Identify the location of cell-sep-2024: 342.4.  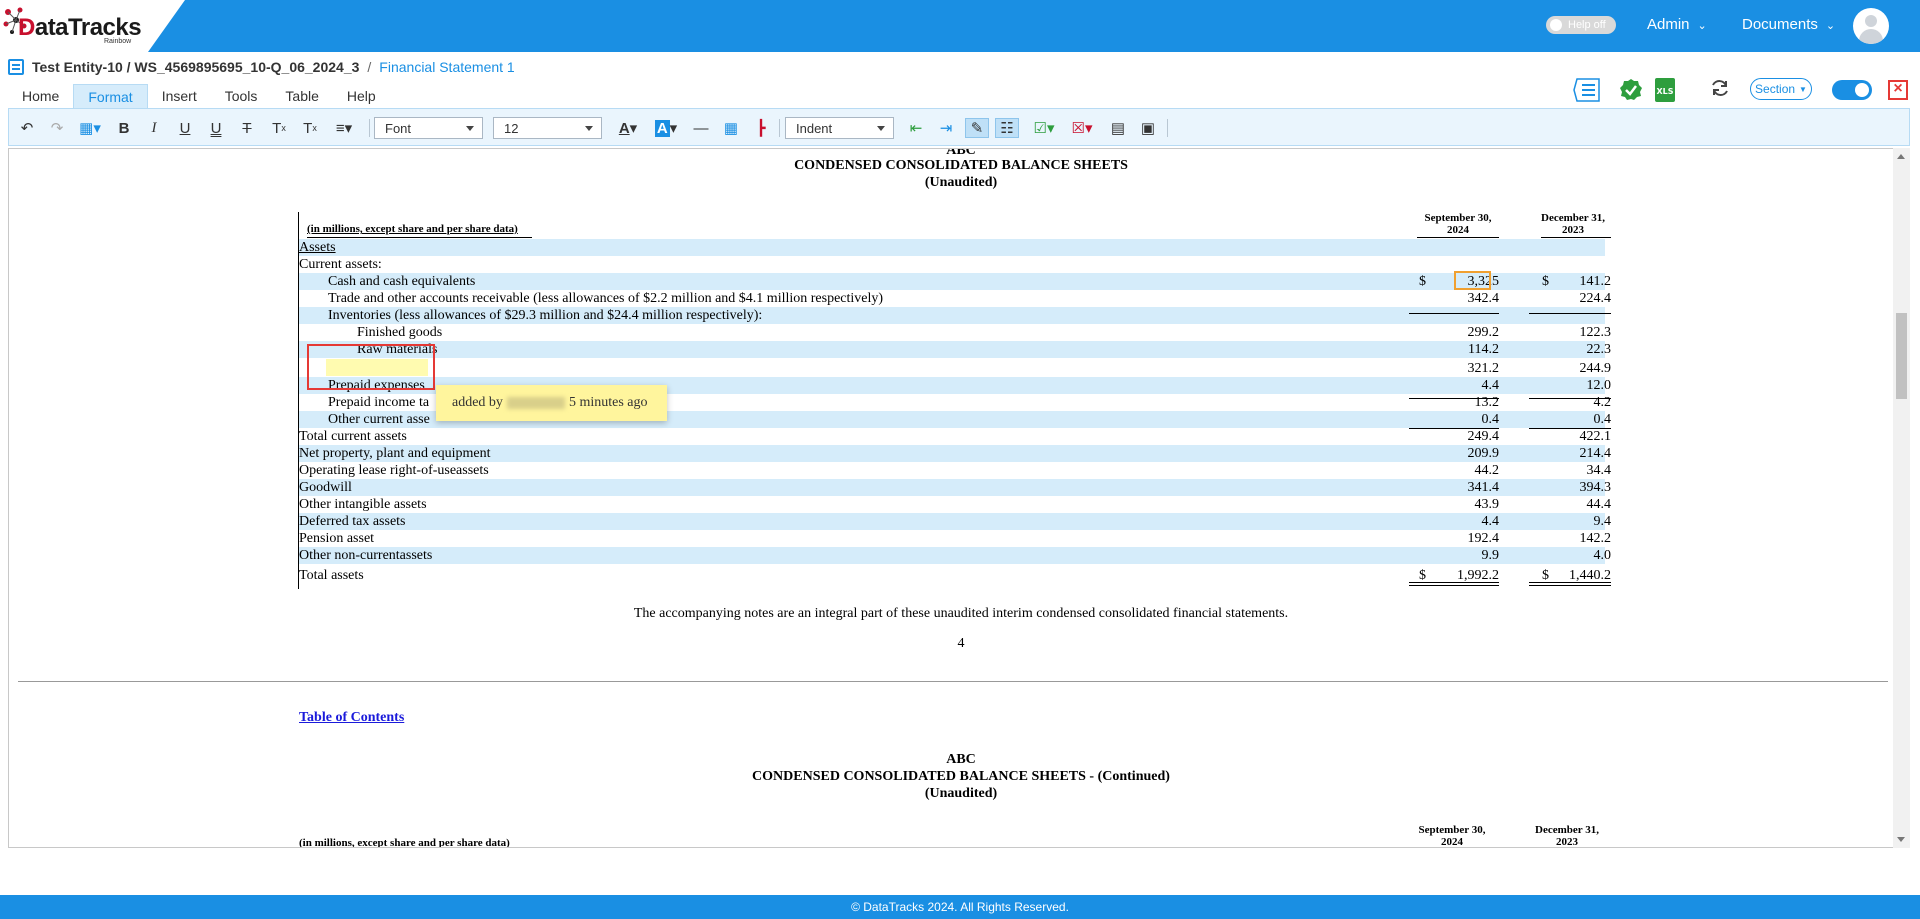
(1464, 299).